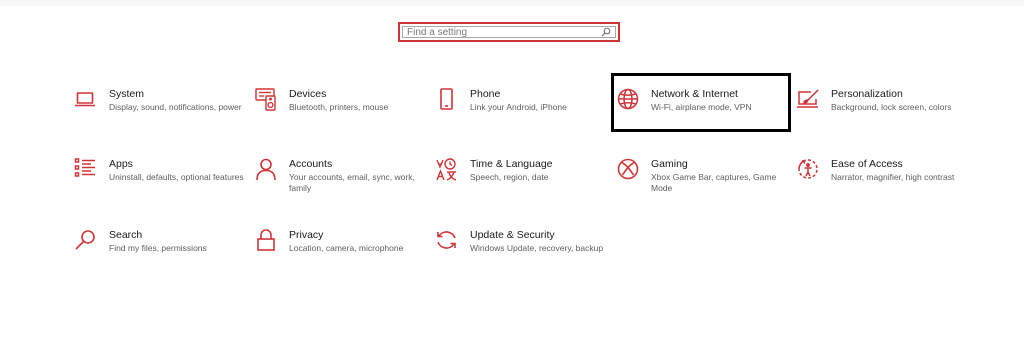  Describe the element at coordinates (518, 107) in the screenshot. I see `tile-description: Link your Android, iPhone` at that location.